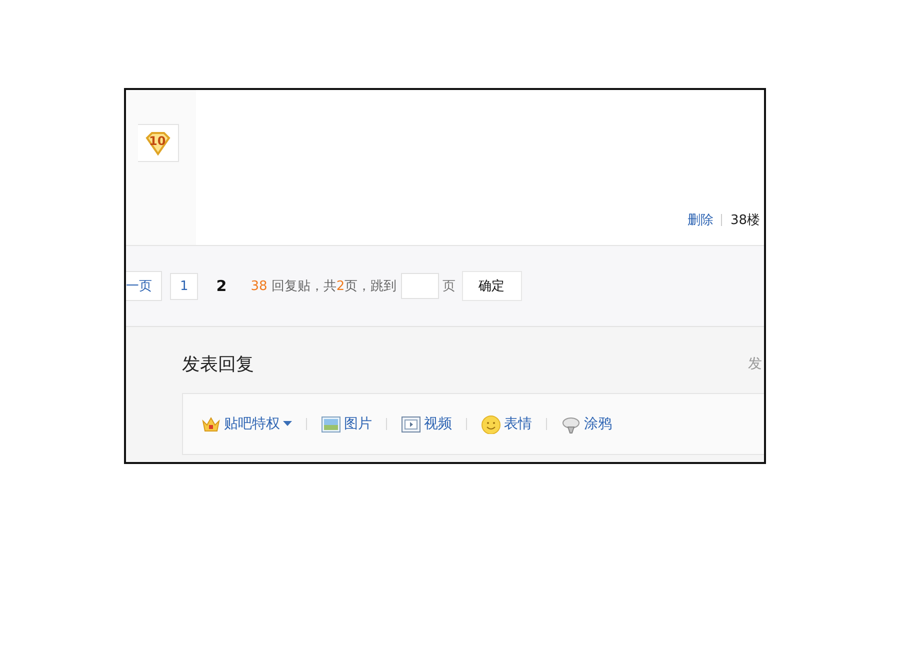  I want to click on level-number: 10, so click(157, 141).